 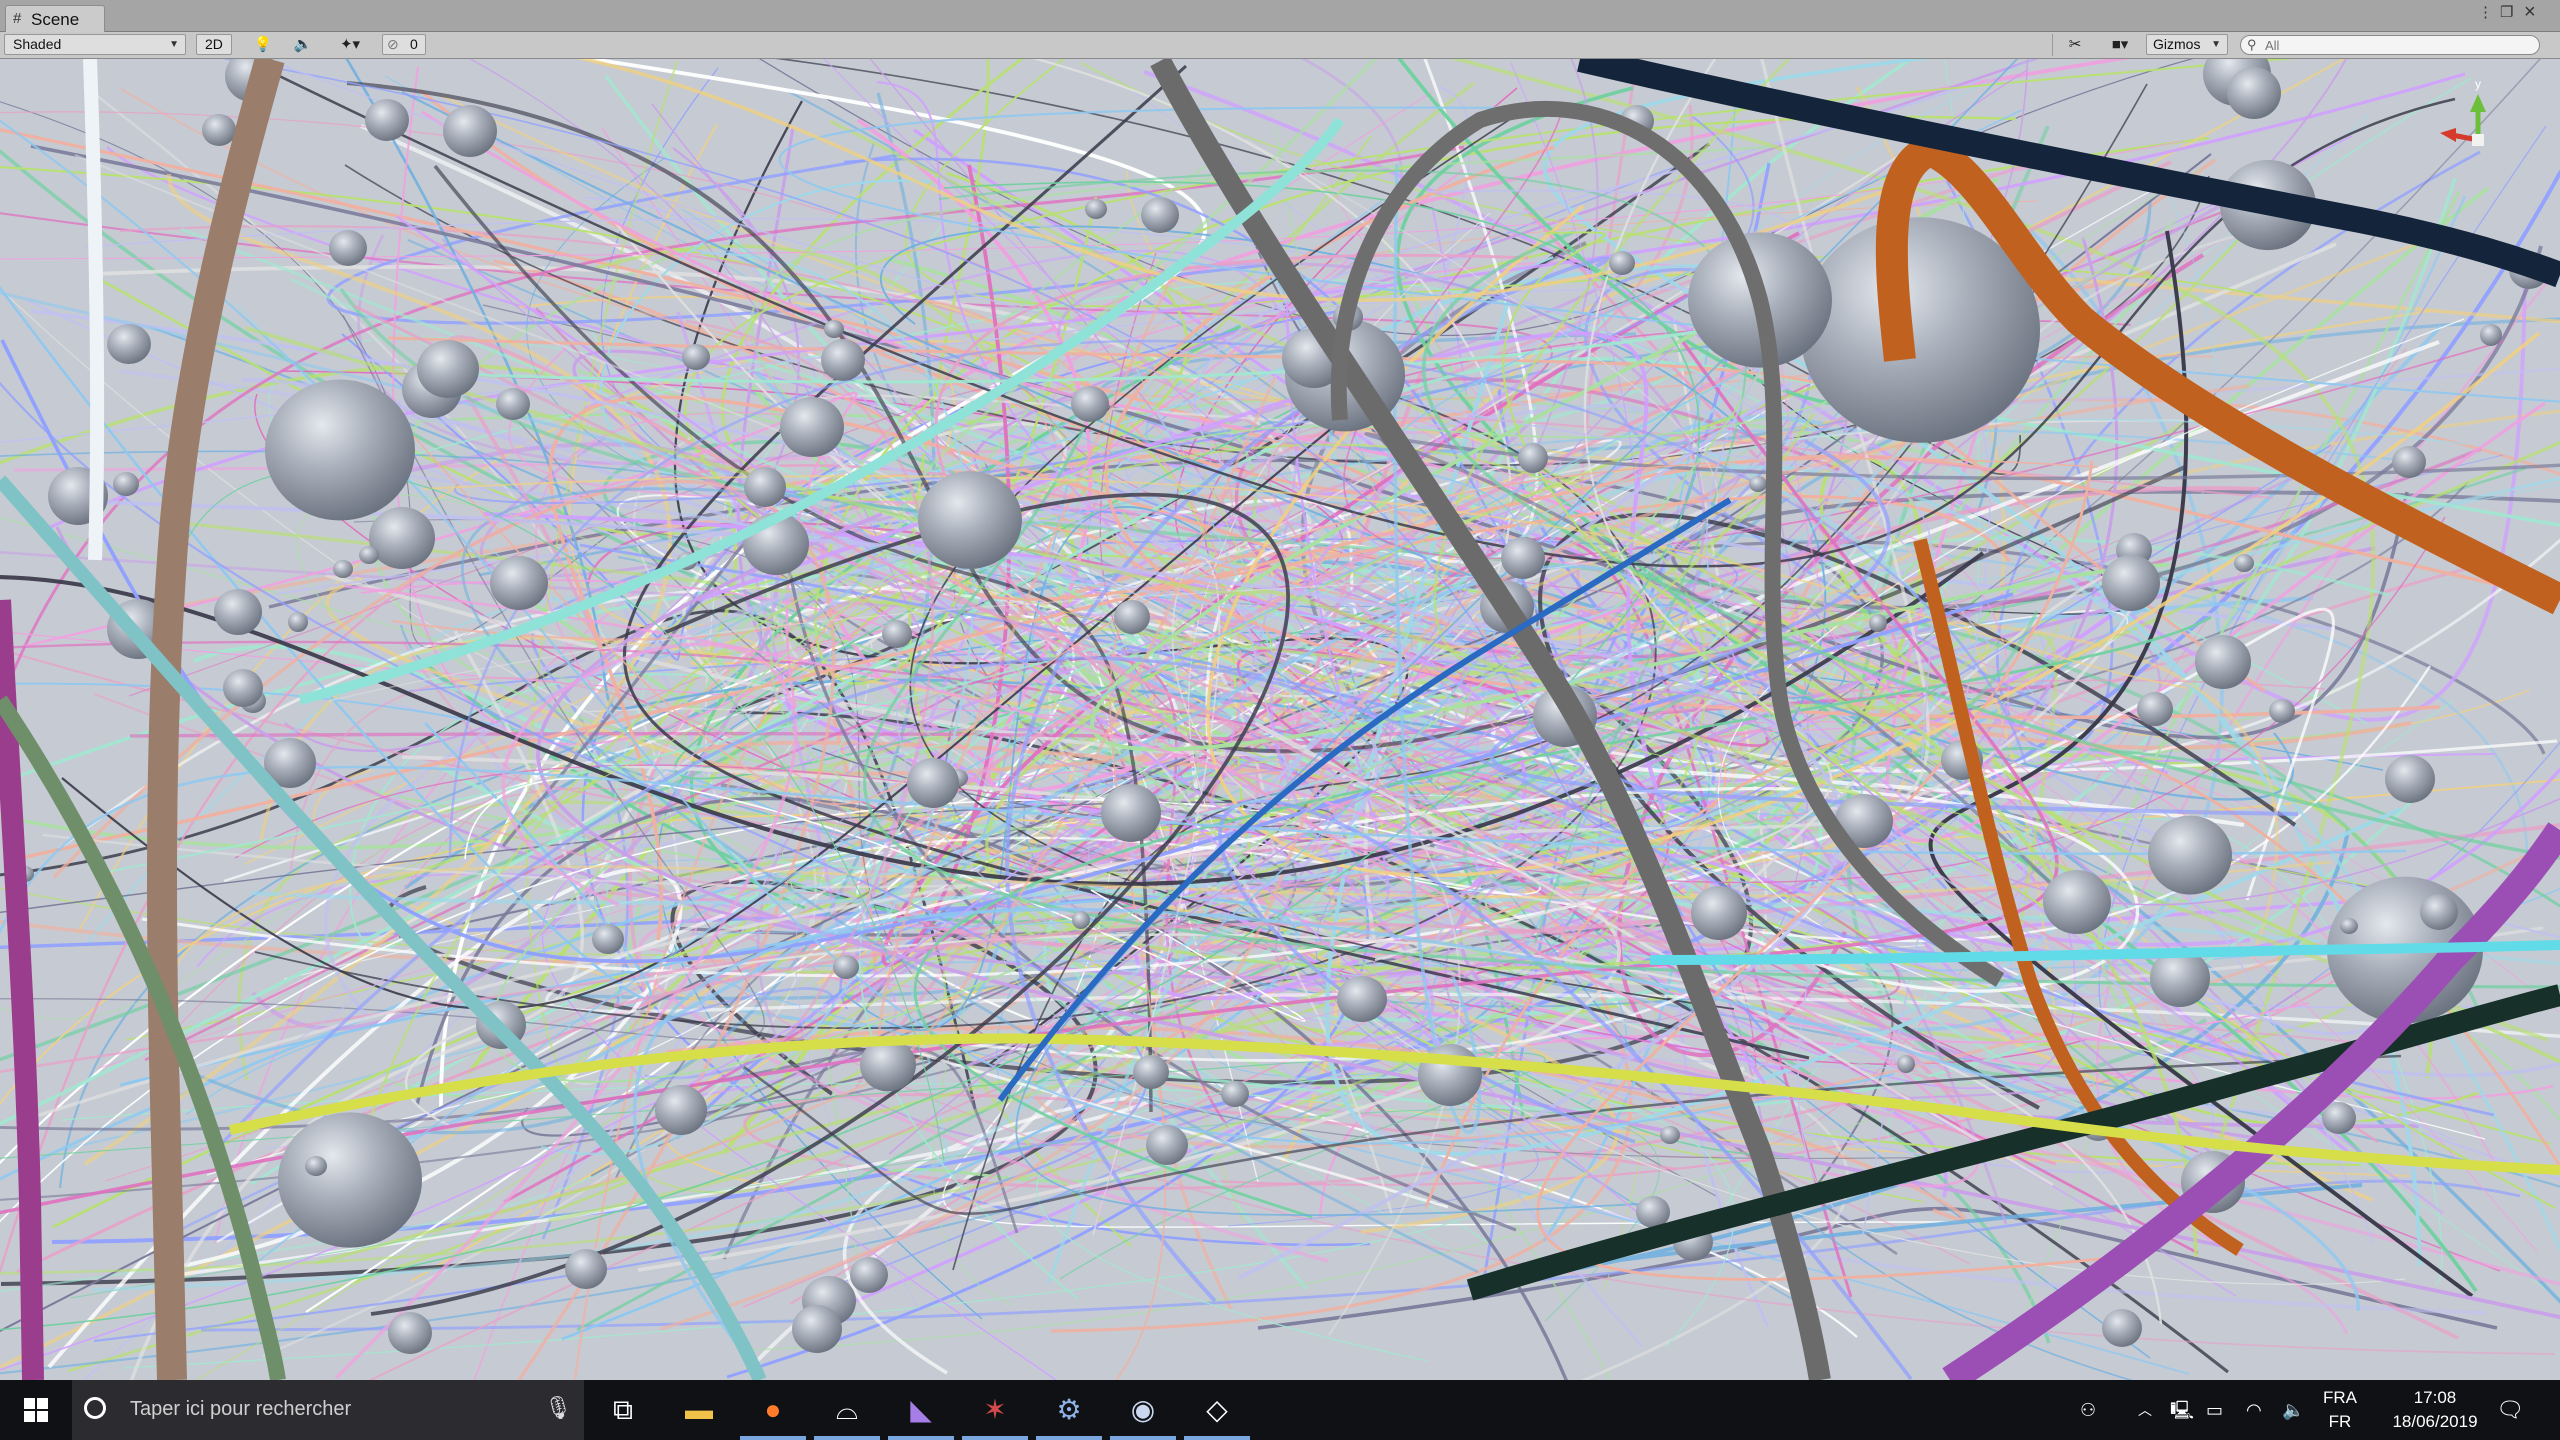 What do you see at coordinates (404, 44) in the screenshot?
I see `hidden-objects-toggle: ⊘ 0` at bounding box center [404, 44].